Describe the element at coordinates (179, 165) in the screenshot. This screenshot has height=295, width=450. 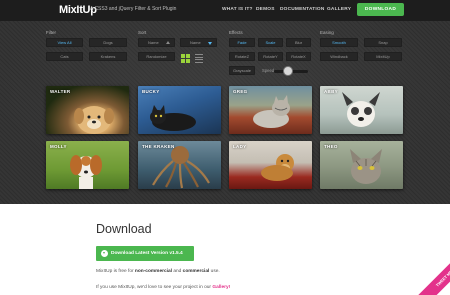
I see `card-the-kraken: THE KRAKEN` at that location.